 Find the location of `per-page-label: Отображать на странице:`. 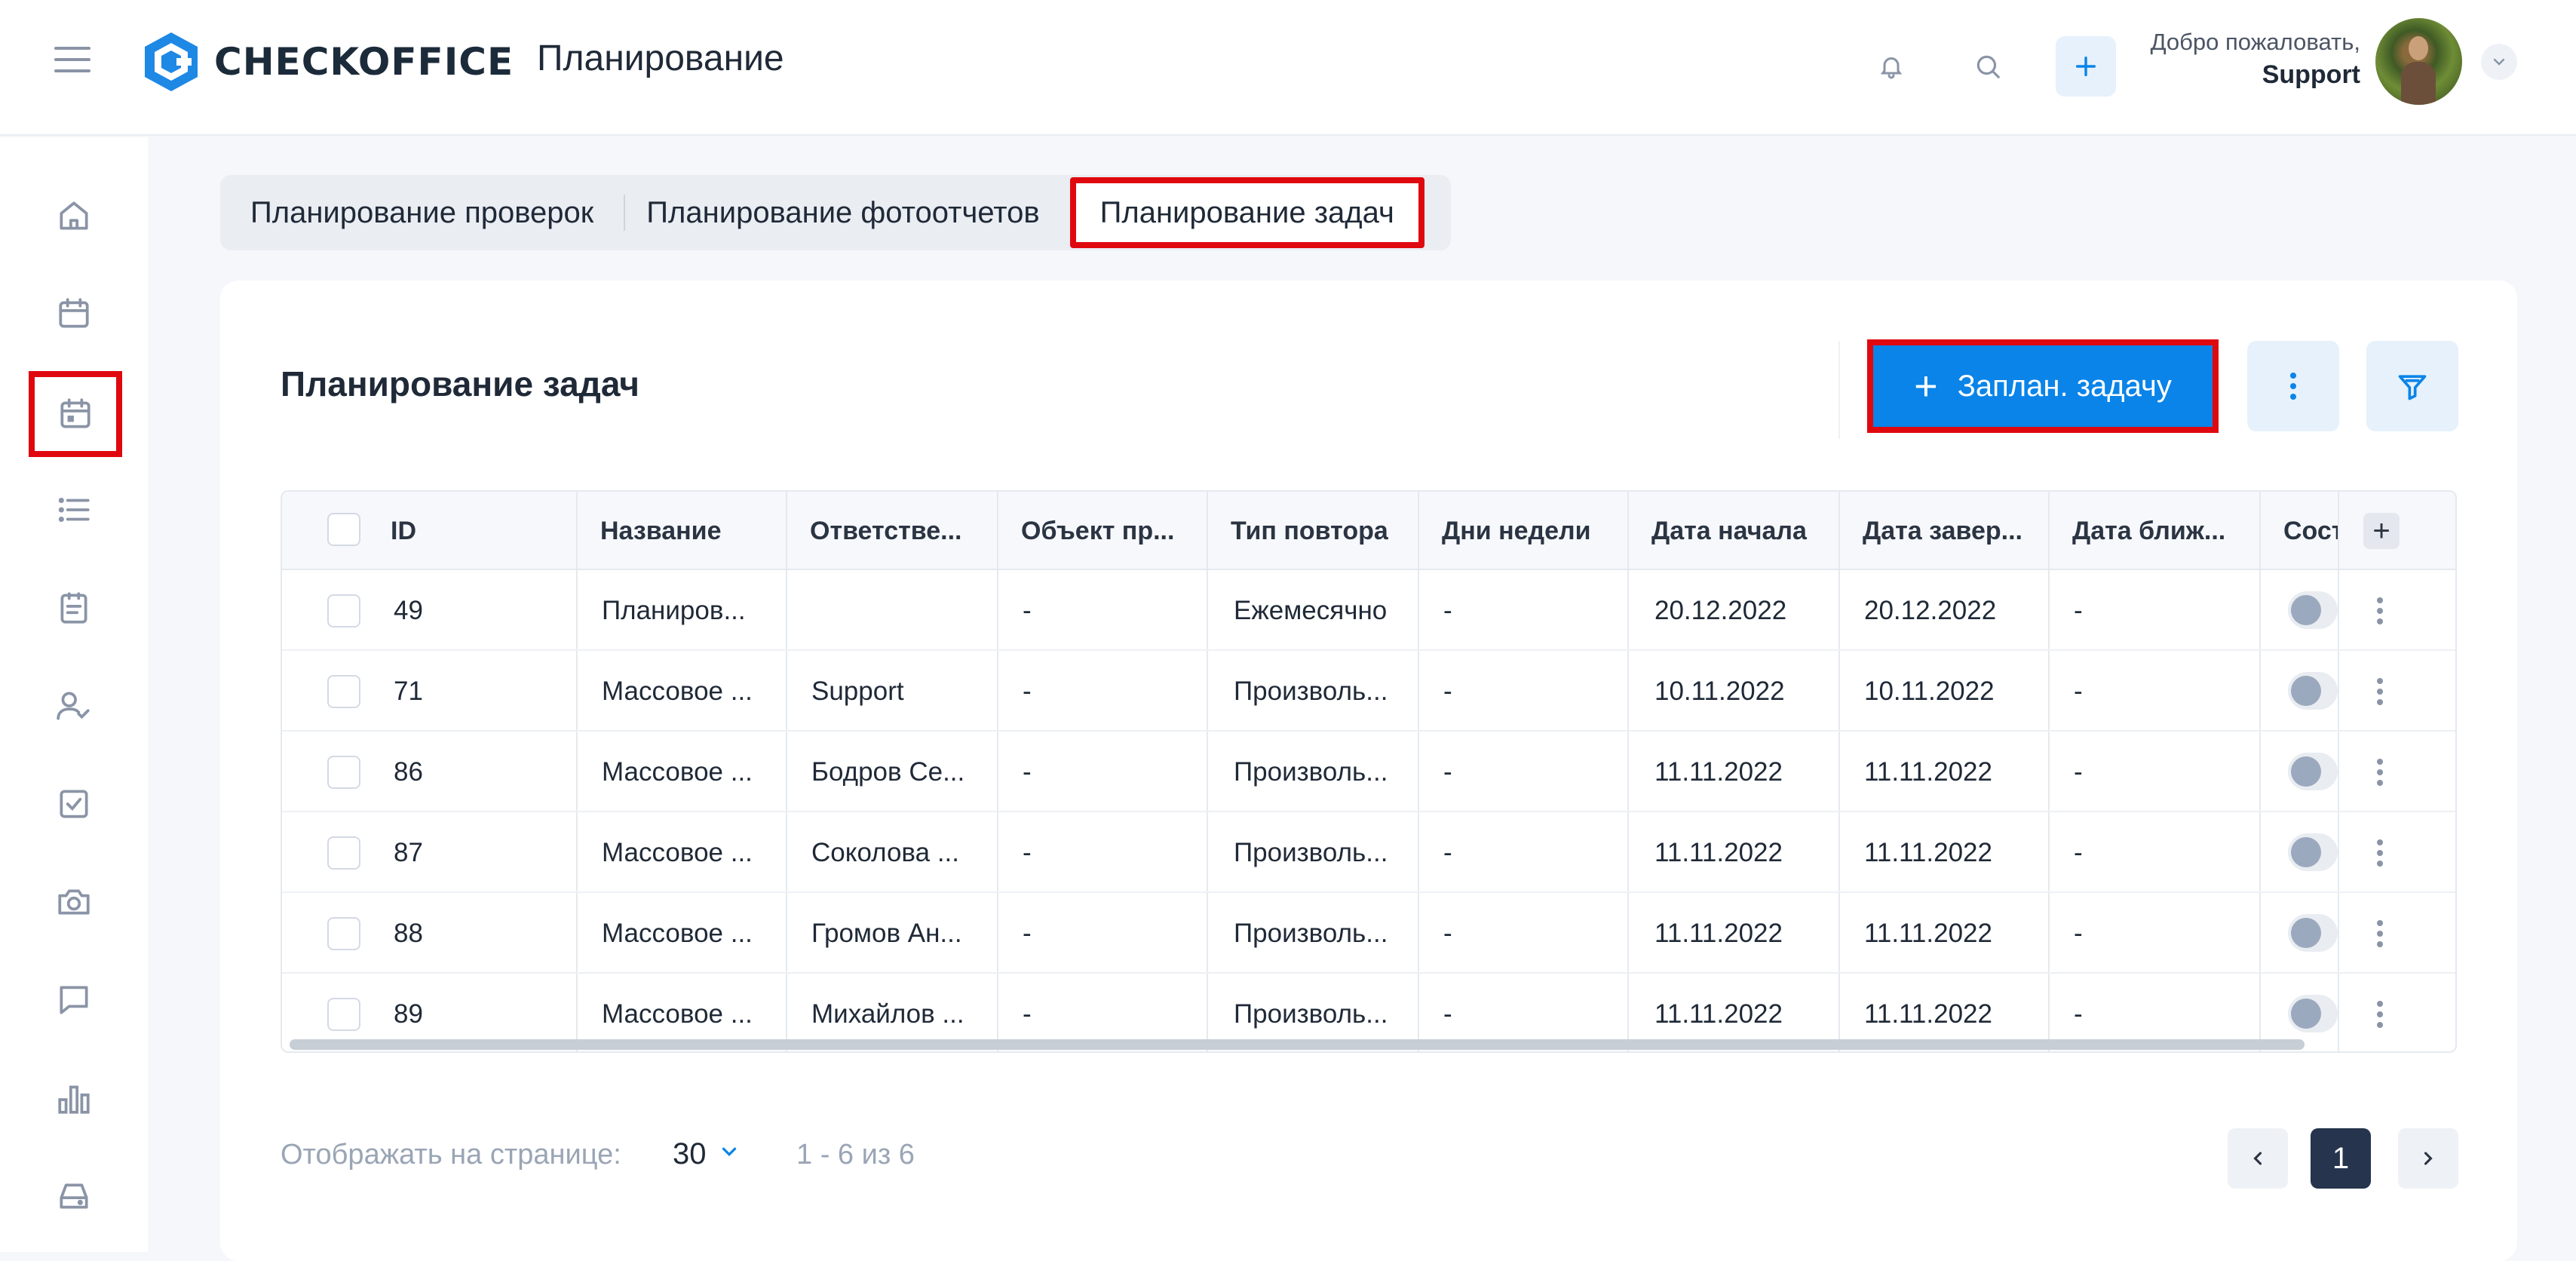

per-page-label: Отображать на странице: is located at coordinates (451, 1154).